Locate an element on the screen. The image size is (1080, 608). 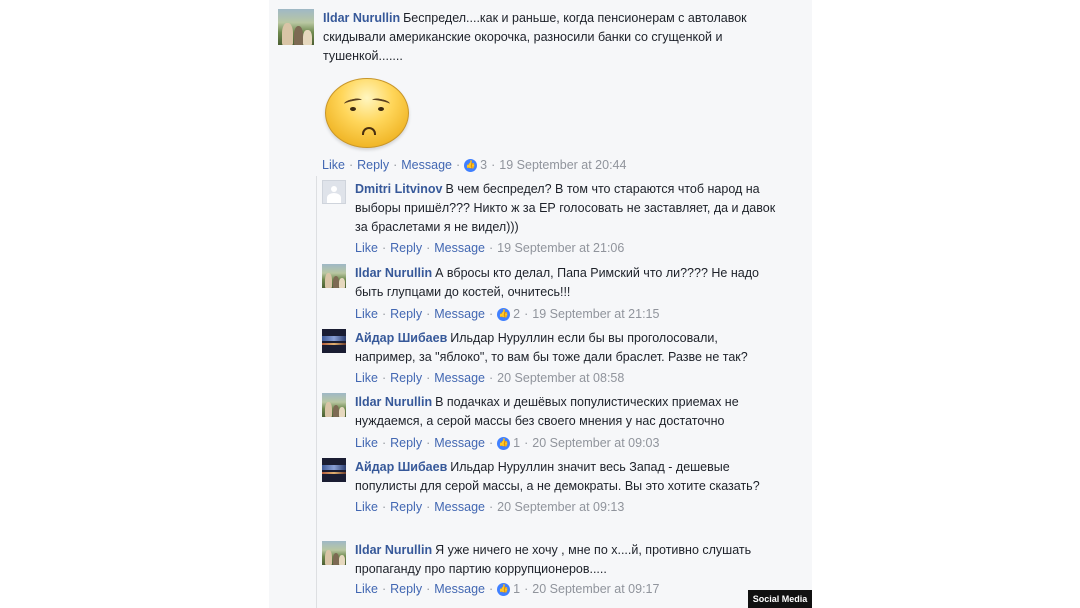
reply-thread-line is located at coordinates (316, 392).